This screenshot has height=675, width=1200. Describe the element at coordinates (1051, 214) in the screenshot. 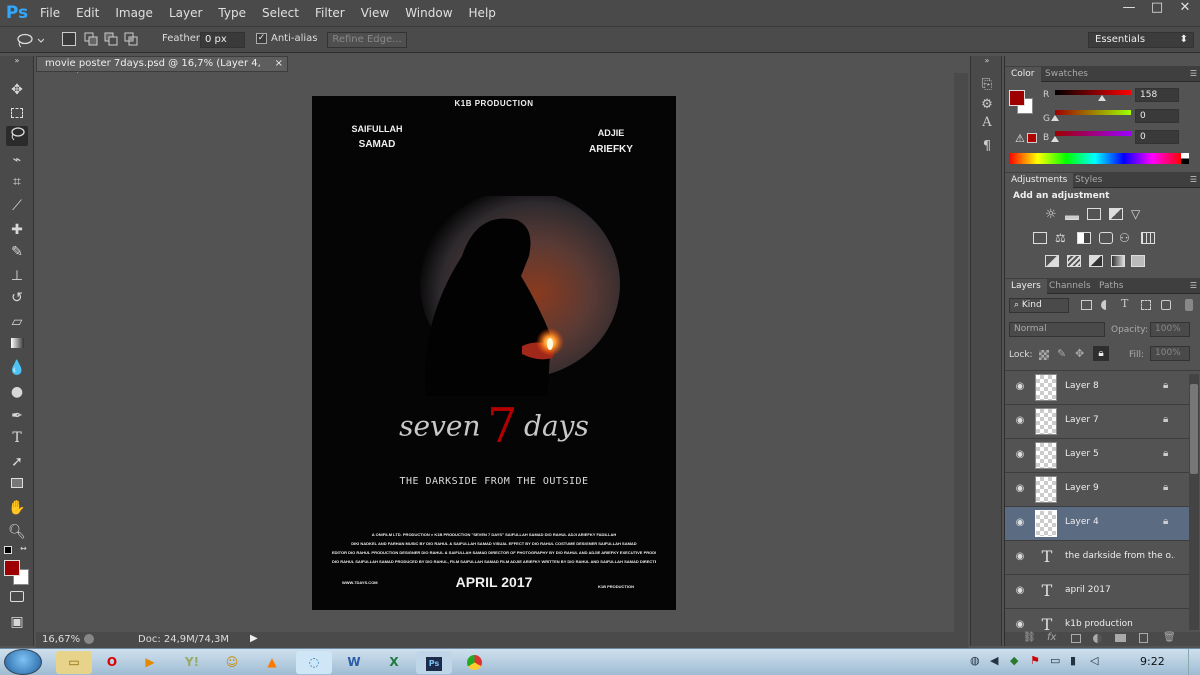

I see `brightness-contrast-icon: ☼` at that location.